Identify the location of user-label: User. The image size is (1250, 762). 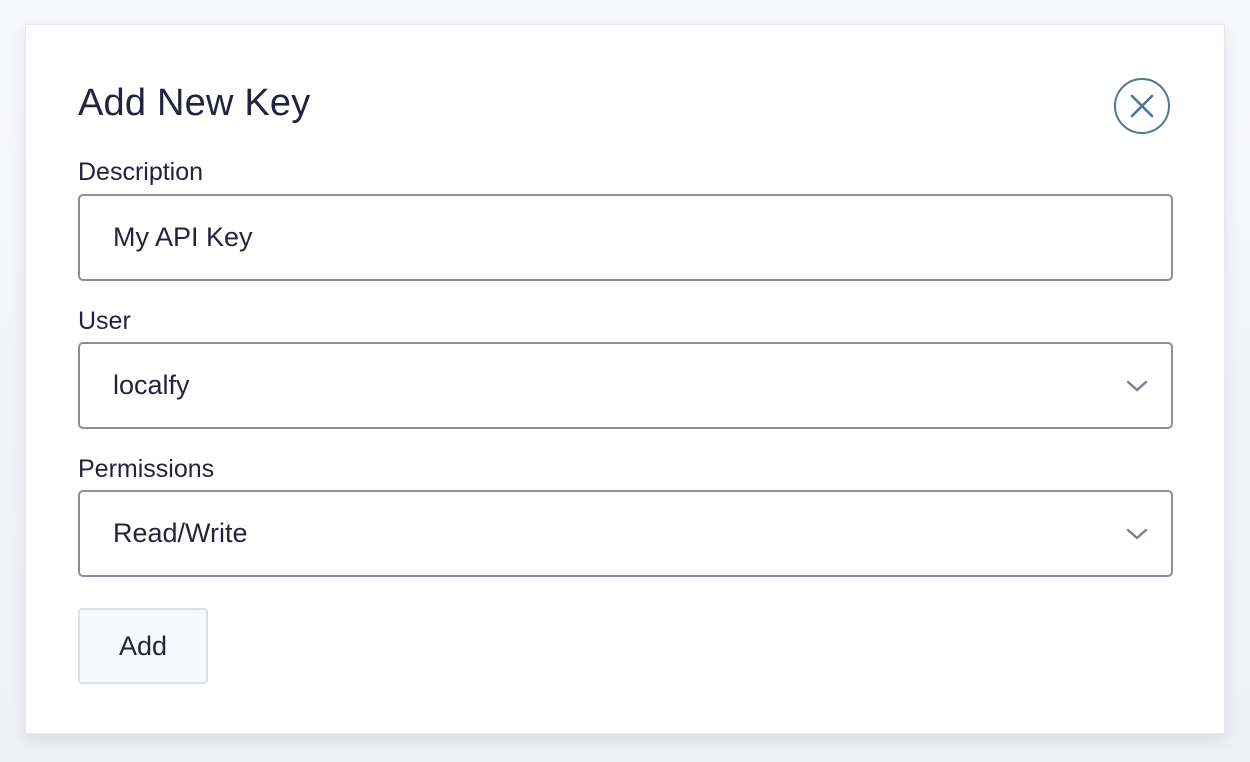
(104, 321).